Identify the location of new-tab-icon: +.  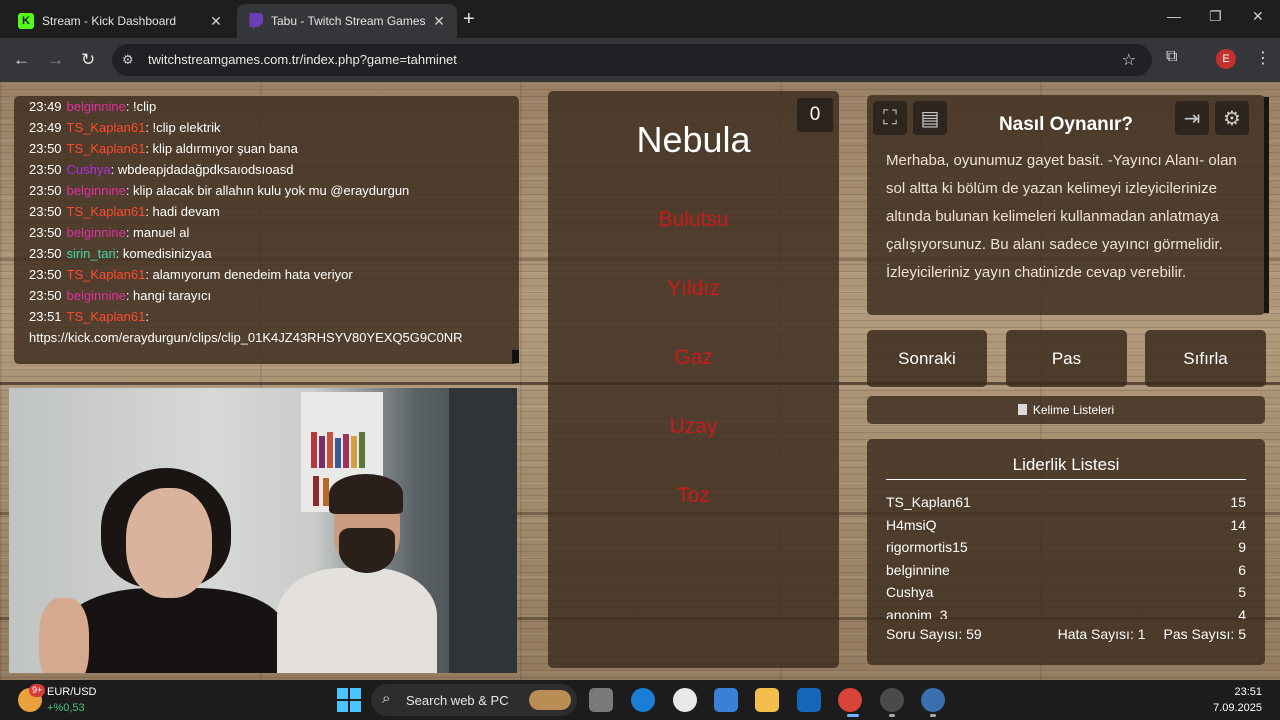
(469, 19).